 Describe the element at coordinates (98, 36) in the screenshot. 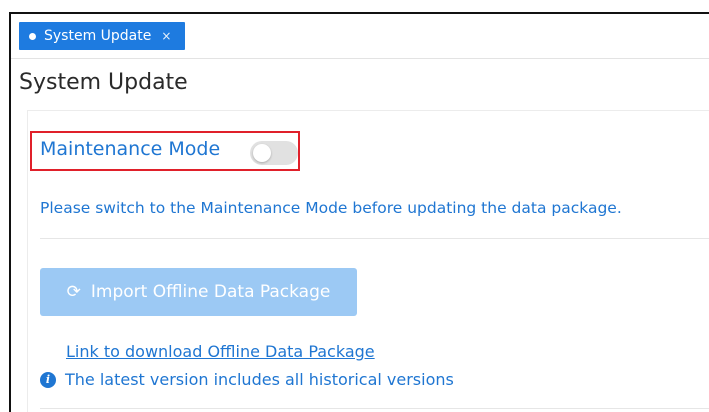

I see `tab-label: System Update` at that location.